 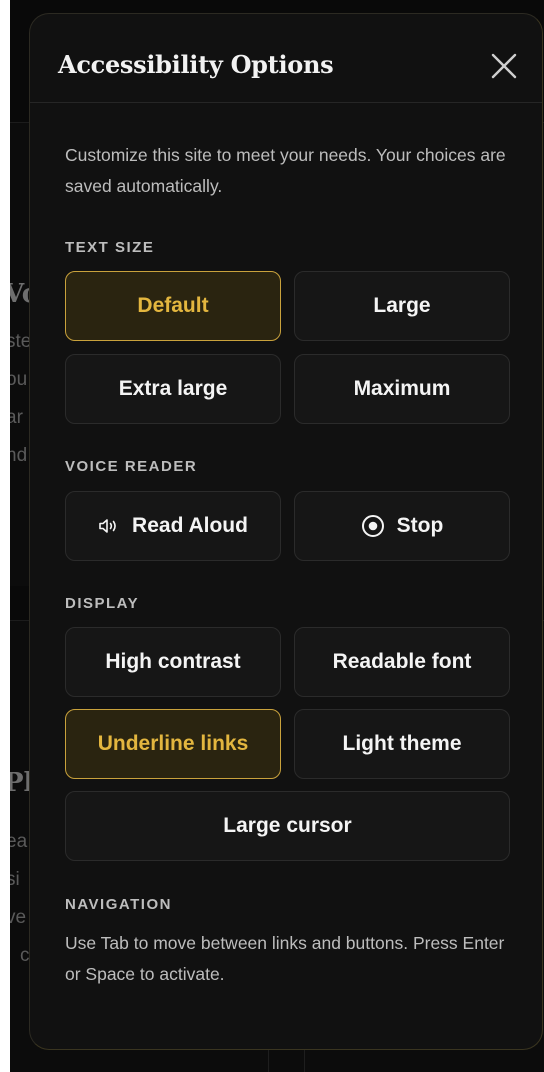 I want to click on stop-button: Stop, so click(x=402, y=526).